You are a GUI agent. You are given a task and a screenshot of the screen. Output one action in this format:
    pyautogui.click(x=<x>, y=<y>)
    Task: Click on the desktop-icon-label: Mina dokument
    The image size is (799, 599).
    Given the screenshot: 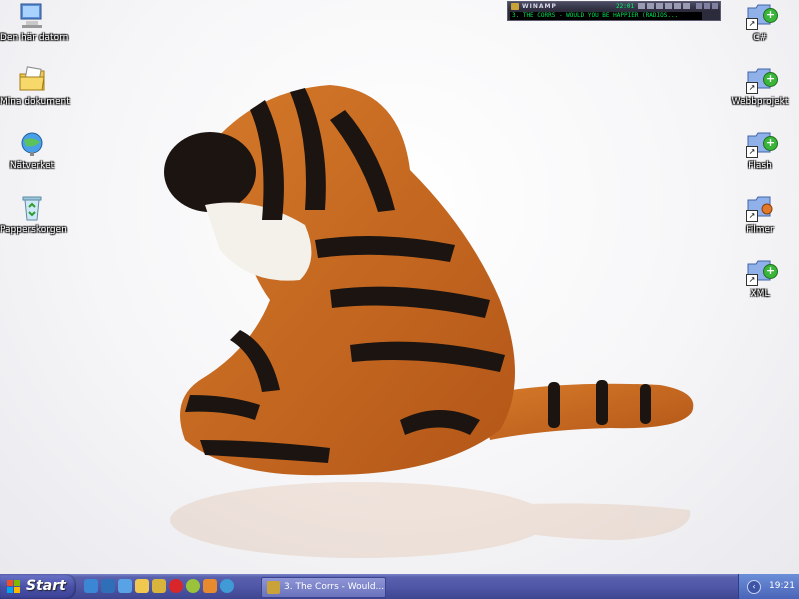 What is the action you would take?
    pyautogui.click(x=35, y=102)
    